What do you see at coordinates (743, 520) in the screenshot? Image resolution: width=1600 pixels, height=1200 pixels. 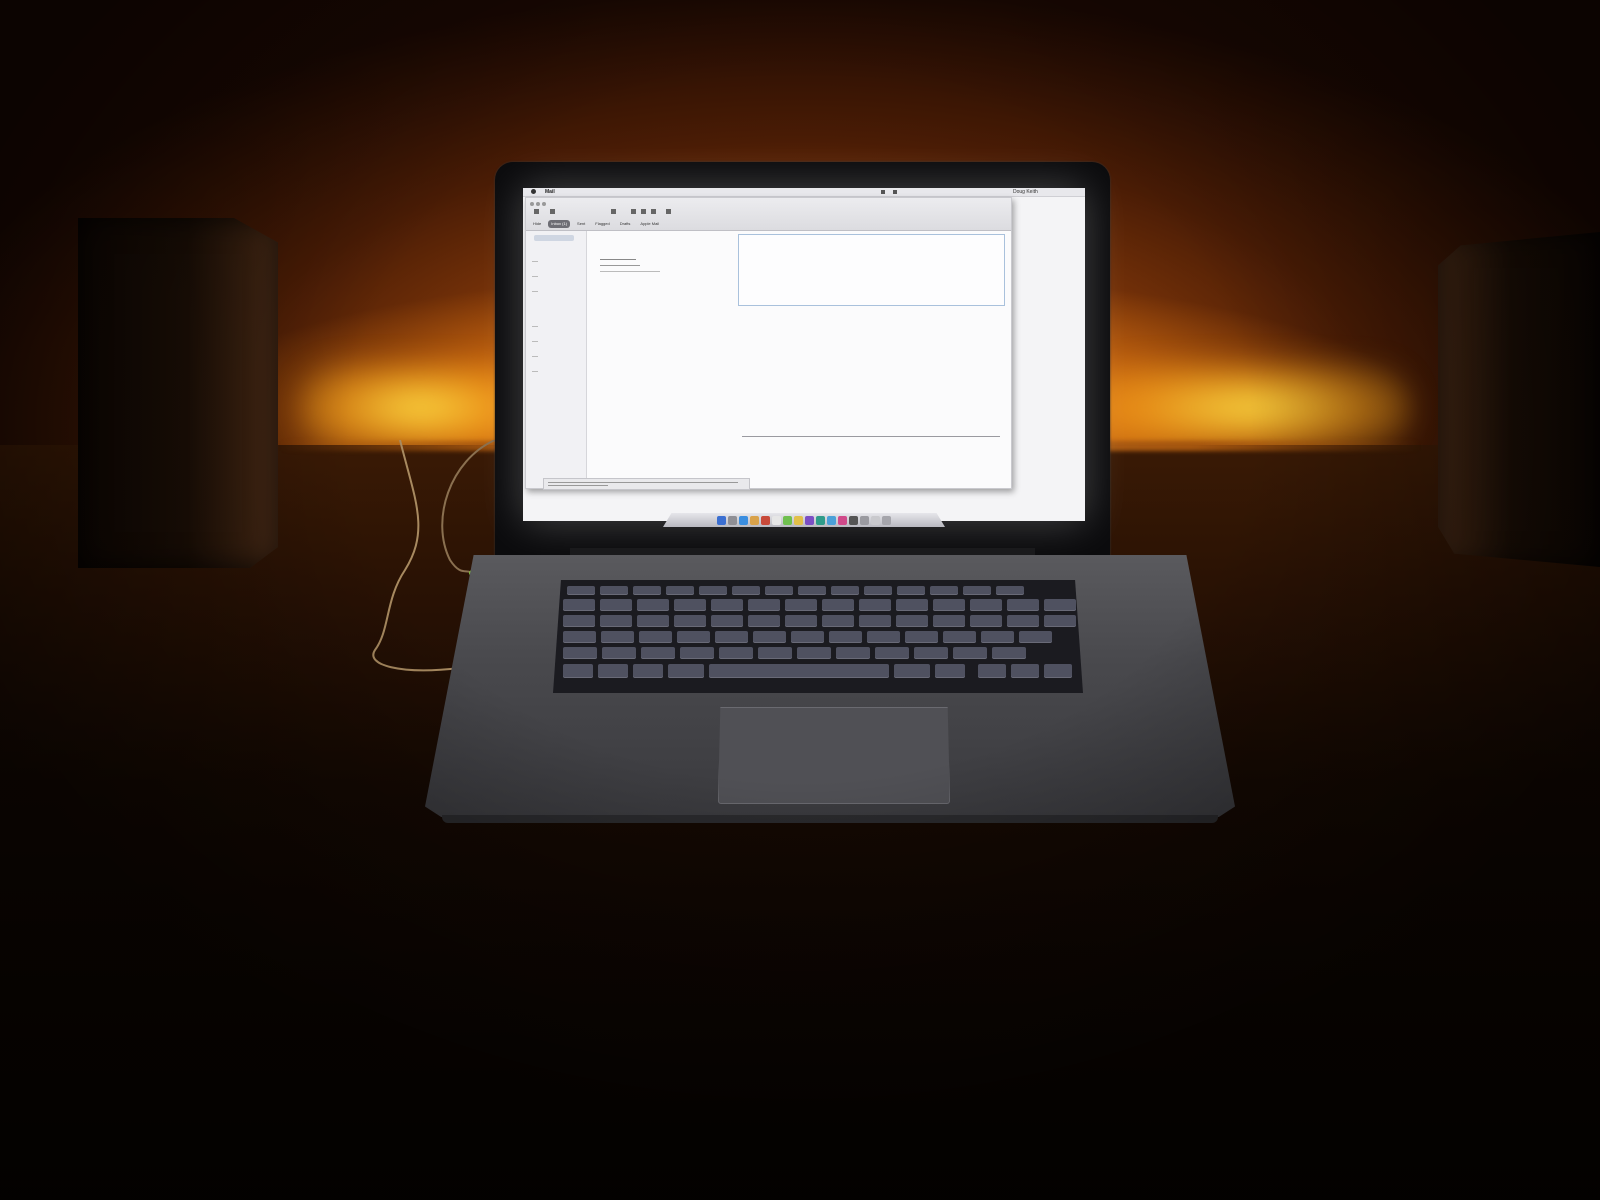 I see `safari-icon` at bounding box center [743, 520].